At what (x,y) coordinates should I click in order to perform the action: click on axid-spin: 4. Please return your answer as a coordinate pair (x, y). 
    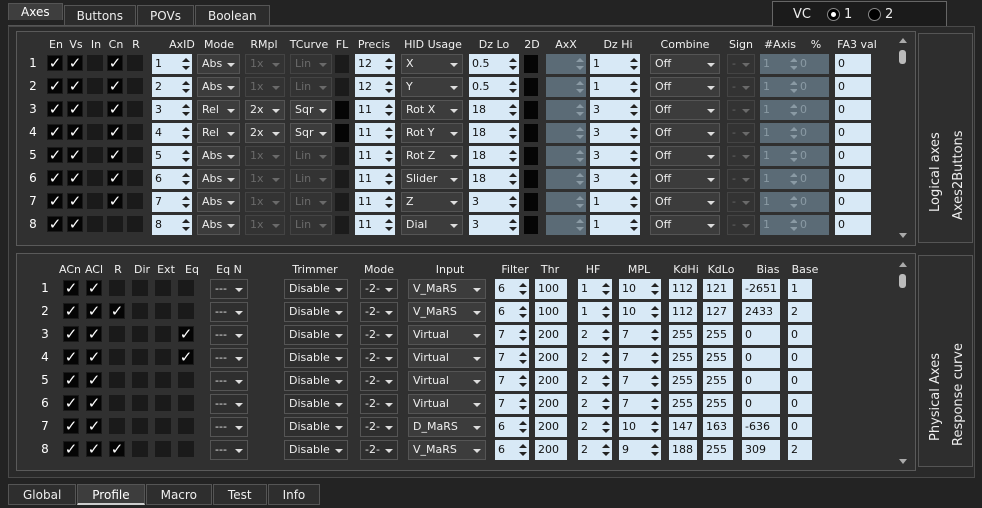
    Looking at the image, I should click on (172, 133).